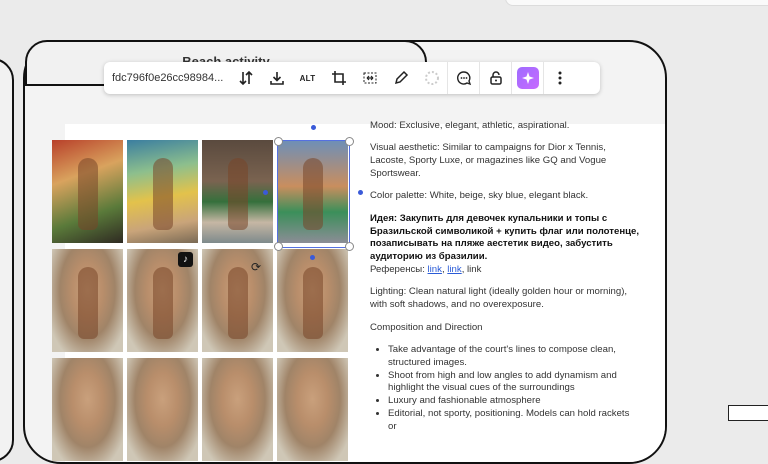 The width and height of the screenshot is (768, 464). I want to click on download-icon, so click(276, 78).